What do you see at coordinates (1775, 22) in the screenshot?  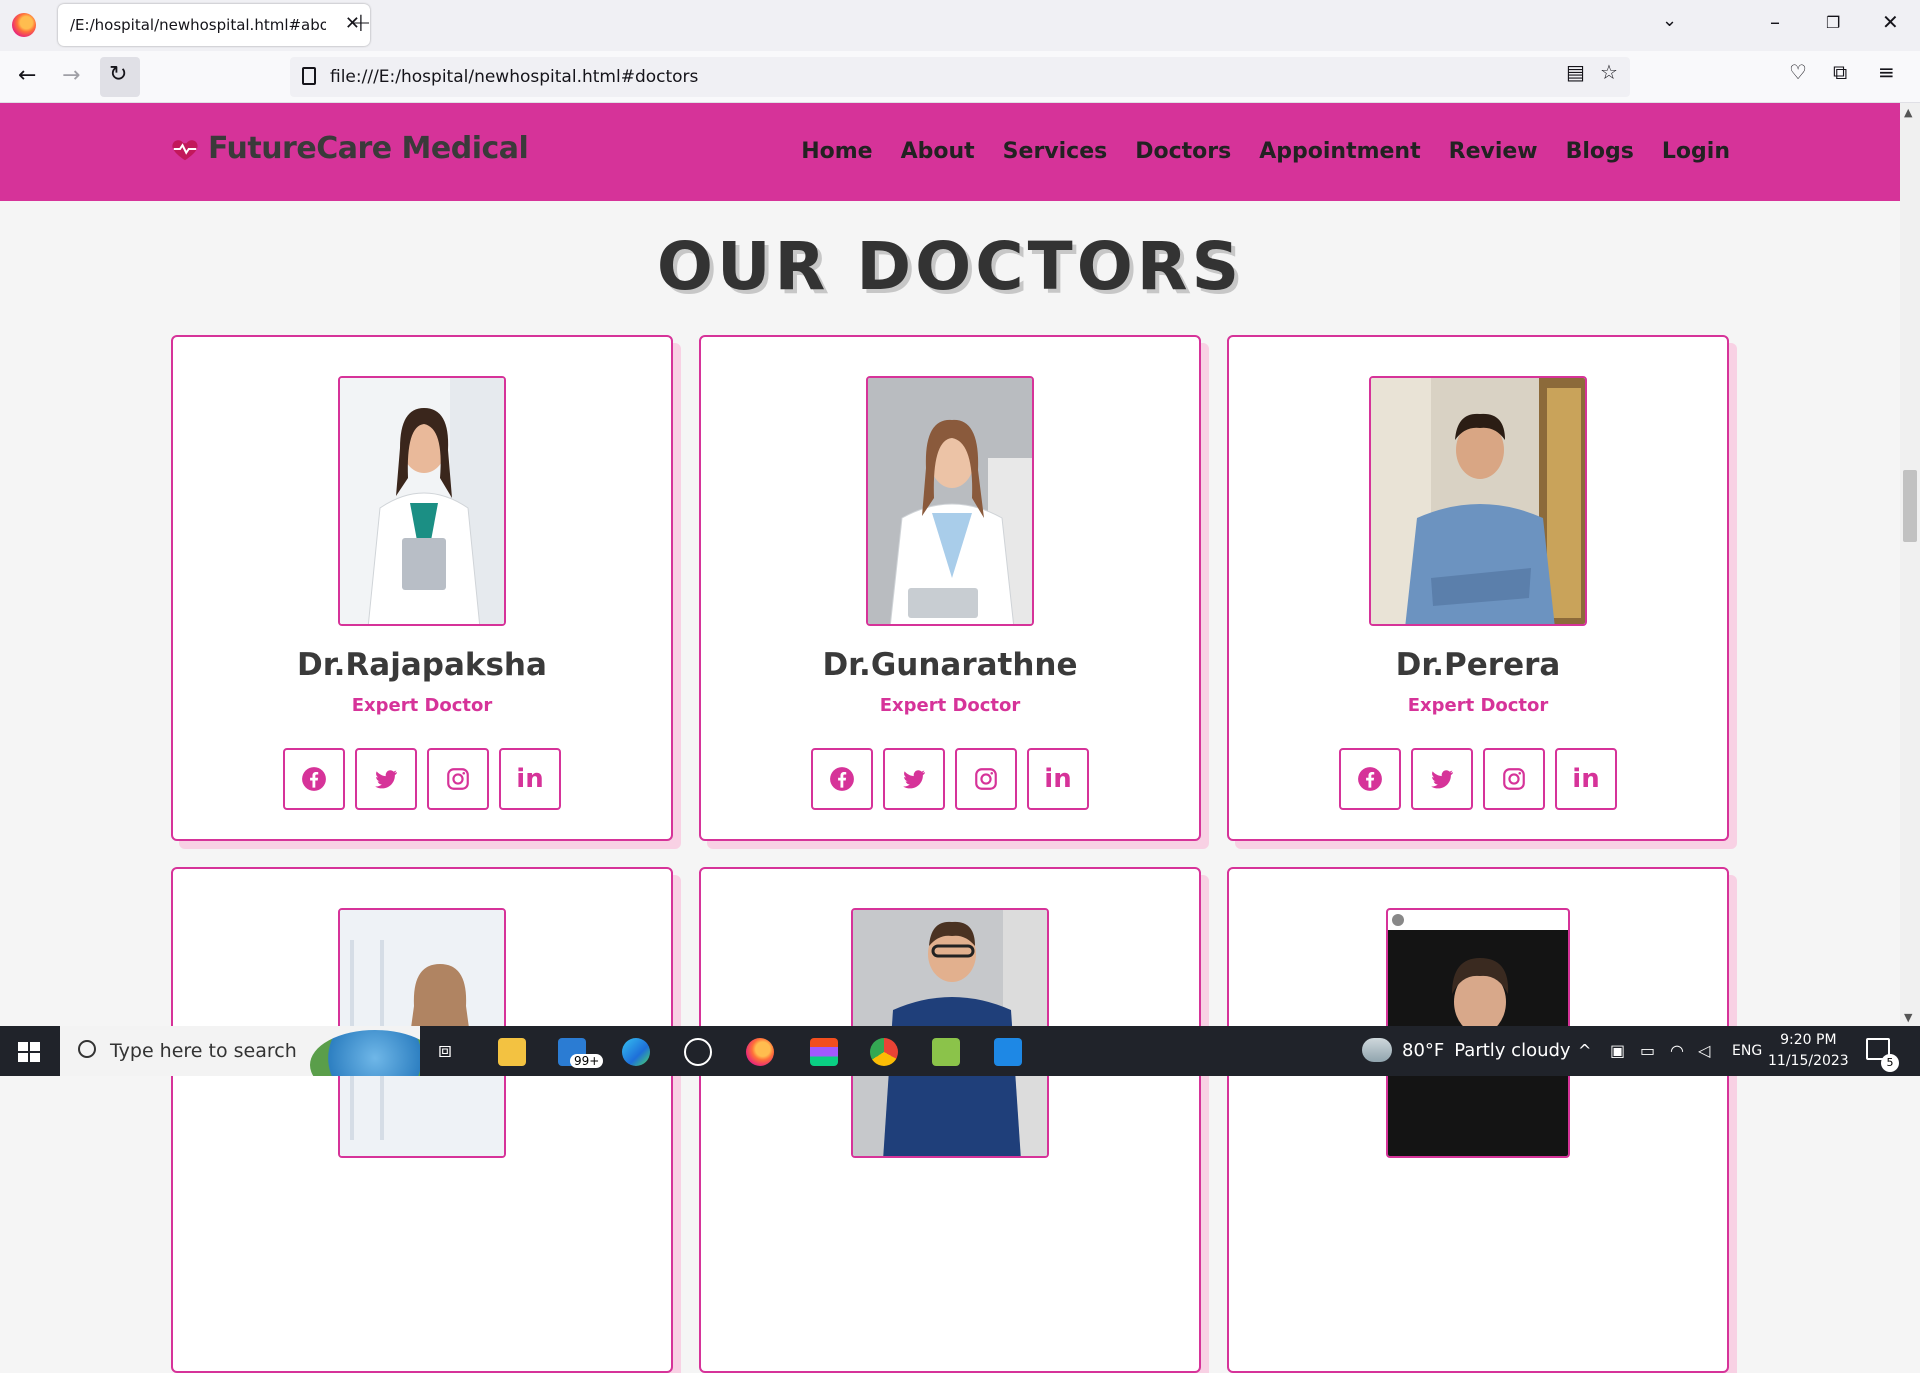 I see `minimize-icon: –` at bounding box center [1775, 22].